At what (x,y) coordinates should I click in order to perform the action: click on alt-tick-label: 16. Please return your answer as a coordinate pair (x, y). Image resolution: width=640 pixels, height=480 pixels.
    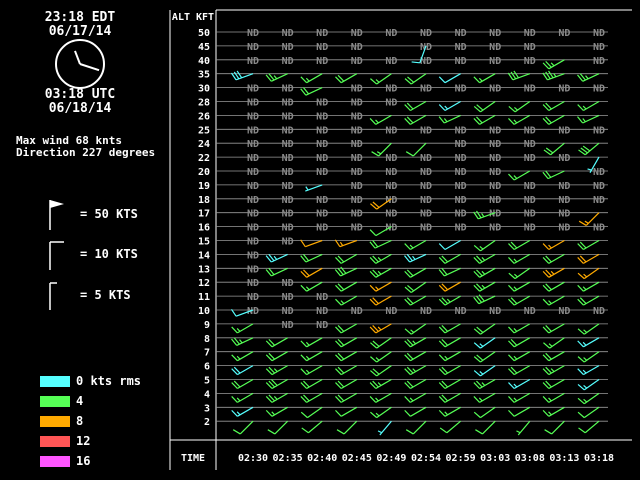
    Looking at the image, I should click on (204, 228).